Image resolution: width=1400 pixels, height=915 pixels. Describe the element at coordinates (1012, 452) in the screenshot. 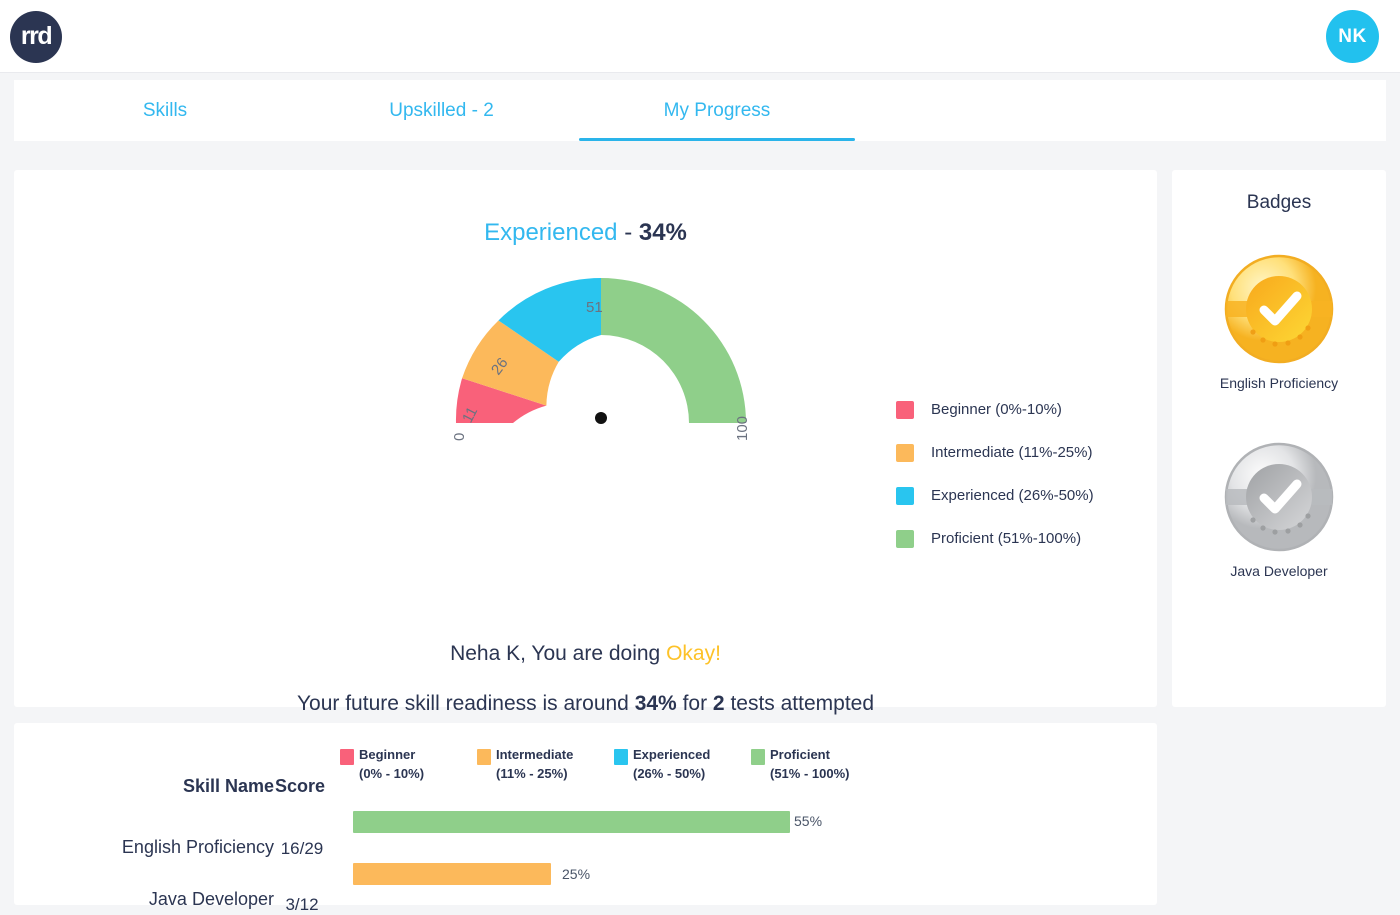

I see `legend-label-intermediate: Intermediate (11%-25%)` at that location.